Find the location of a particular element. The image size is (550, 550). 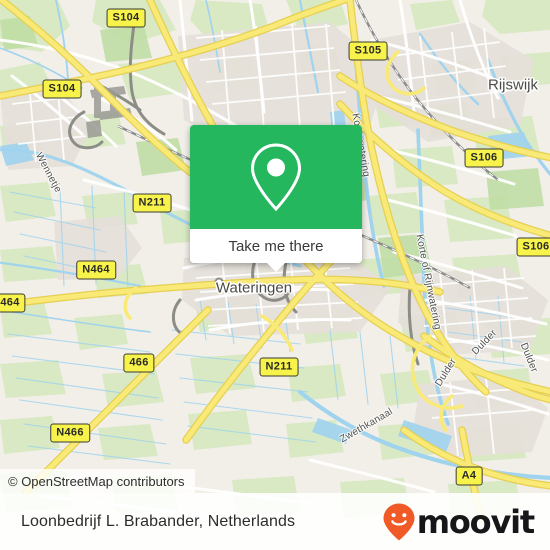

osm-attribution: © OpenStreetMap contributors is located at coordinates (97, 481).